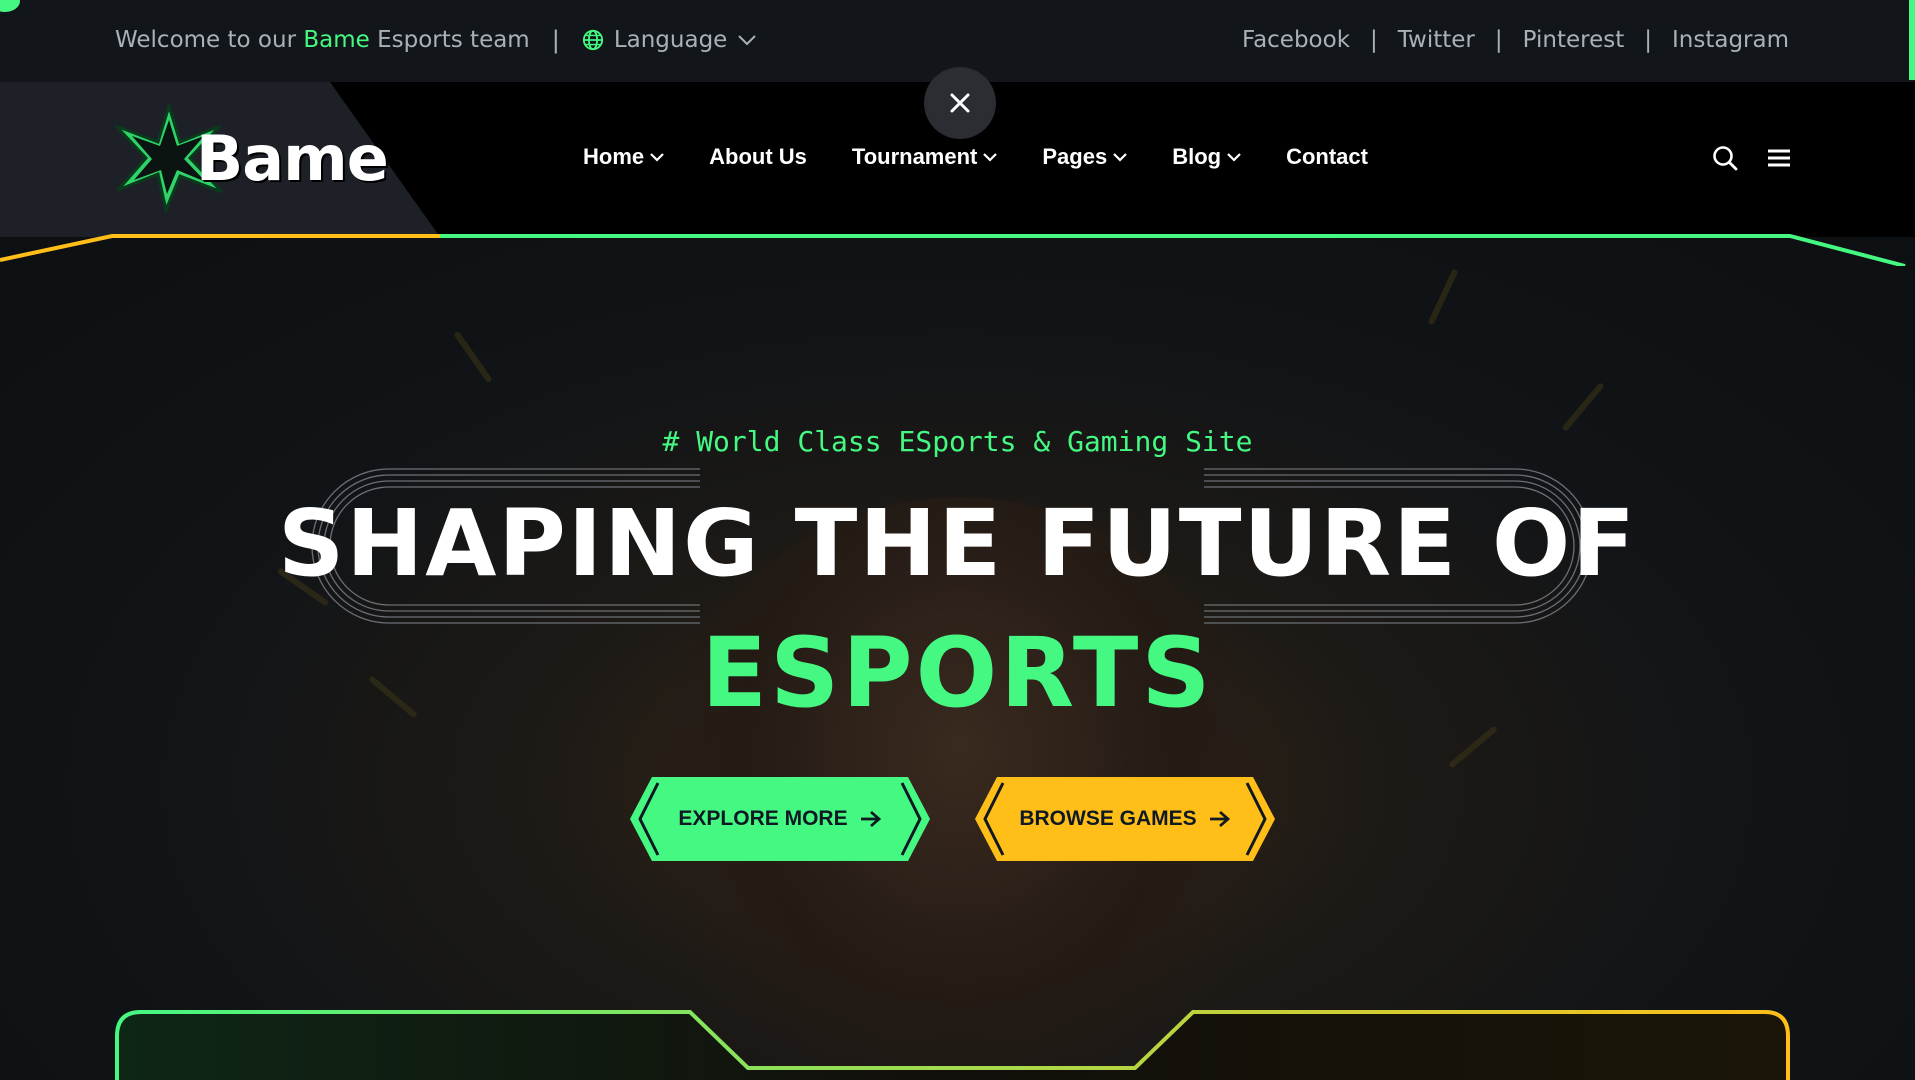 This screenshot has height=1080, width=1915. Describe the element at coordinates (952, 1045) in the screenshot. I see `bottom-feature-card` at that location.